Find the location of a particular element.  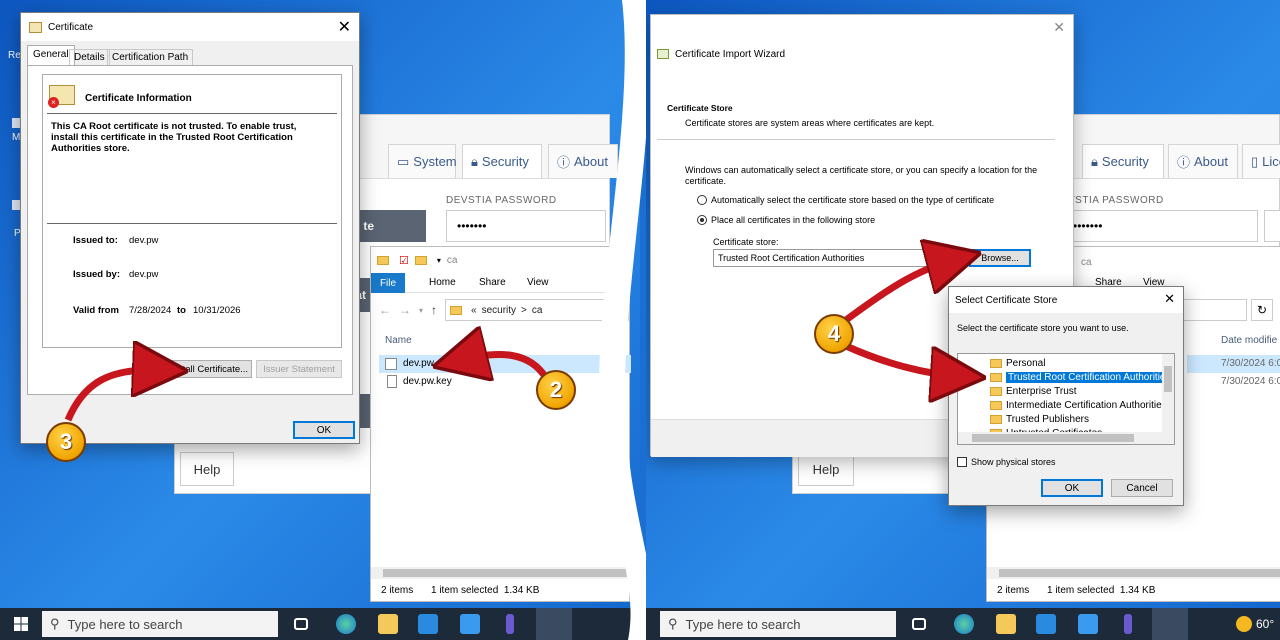

ribbon-tab-file: File is located at coordinates (388, 283).